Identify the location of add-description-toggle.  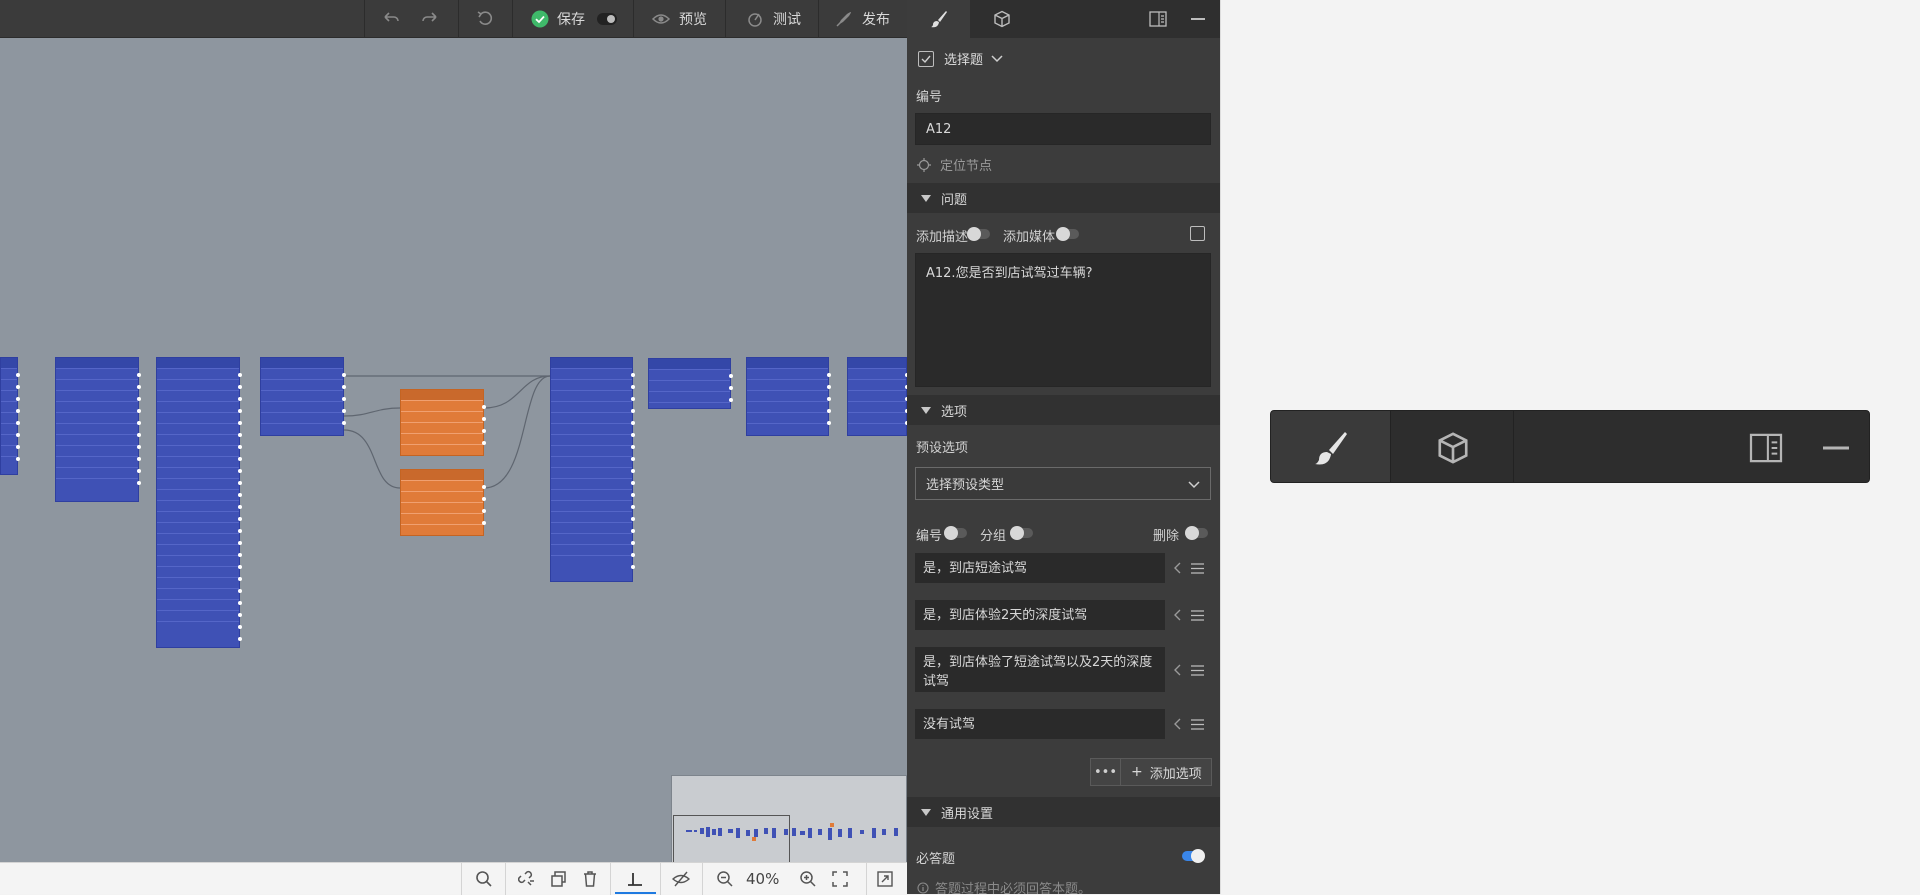
(978, 234).